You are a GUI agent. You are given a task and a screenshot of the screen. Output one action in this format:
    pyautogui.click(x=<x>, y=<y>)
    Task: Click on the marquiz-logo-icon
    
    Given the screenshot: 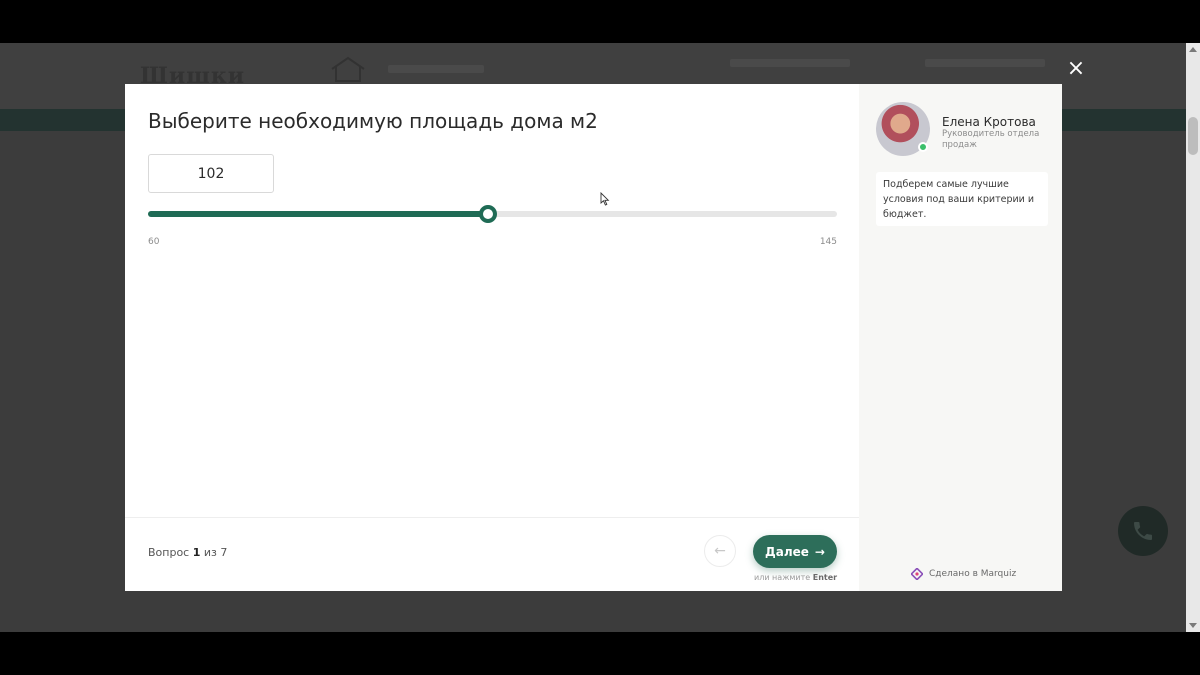 What is the action you would take?
    pyautogui.click(x=917, y=574)
    